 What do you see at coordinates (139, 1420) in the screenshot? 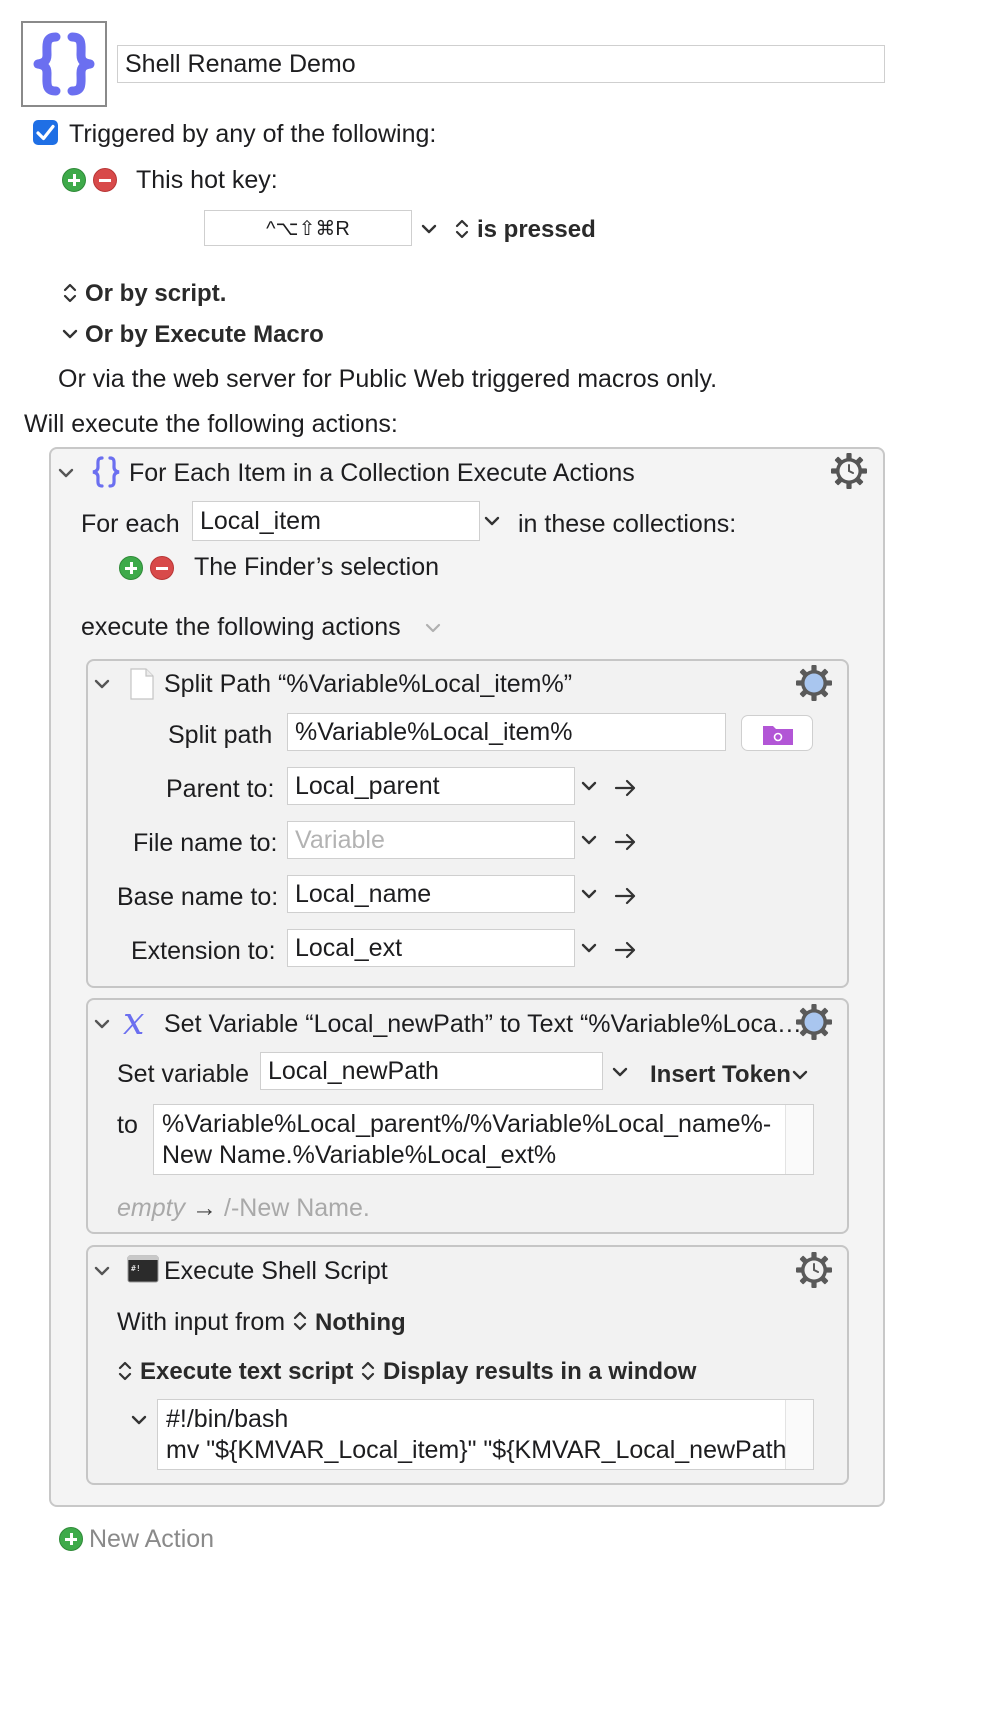
I see `script-collapse-chevron-icon` at bounding box center [139, 1420].